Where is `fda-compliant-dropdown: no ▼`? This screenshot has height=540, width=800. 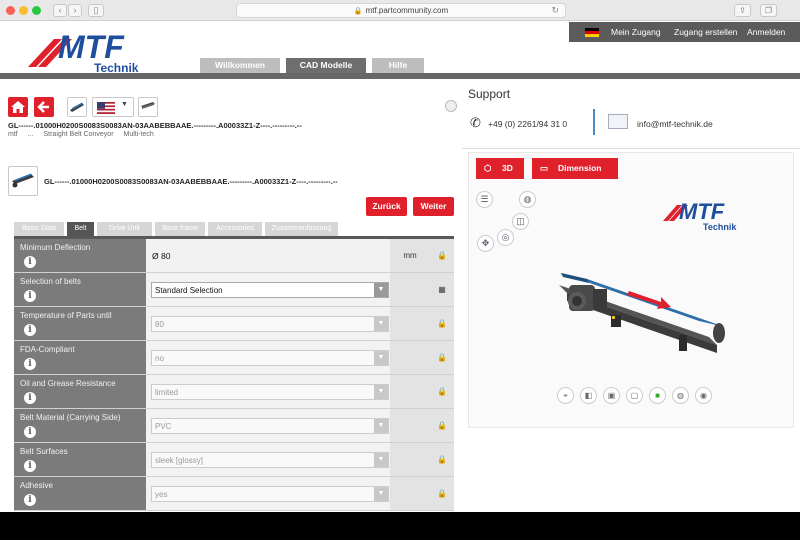
fda-compliant-dropdown: no ▼ is located at coordinates (270, 358).